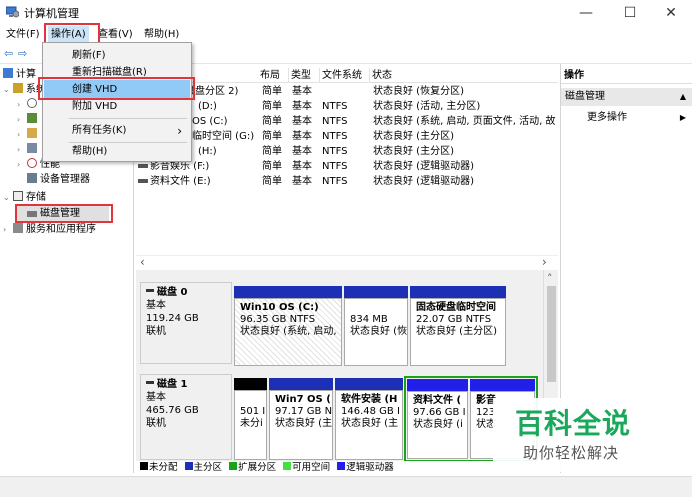 This screenshot has height=497, width=692. What do you see at coordinates (586, 13) in the screenshot?
I see `minimize-button: —` at bounding box center [586, 13].